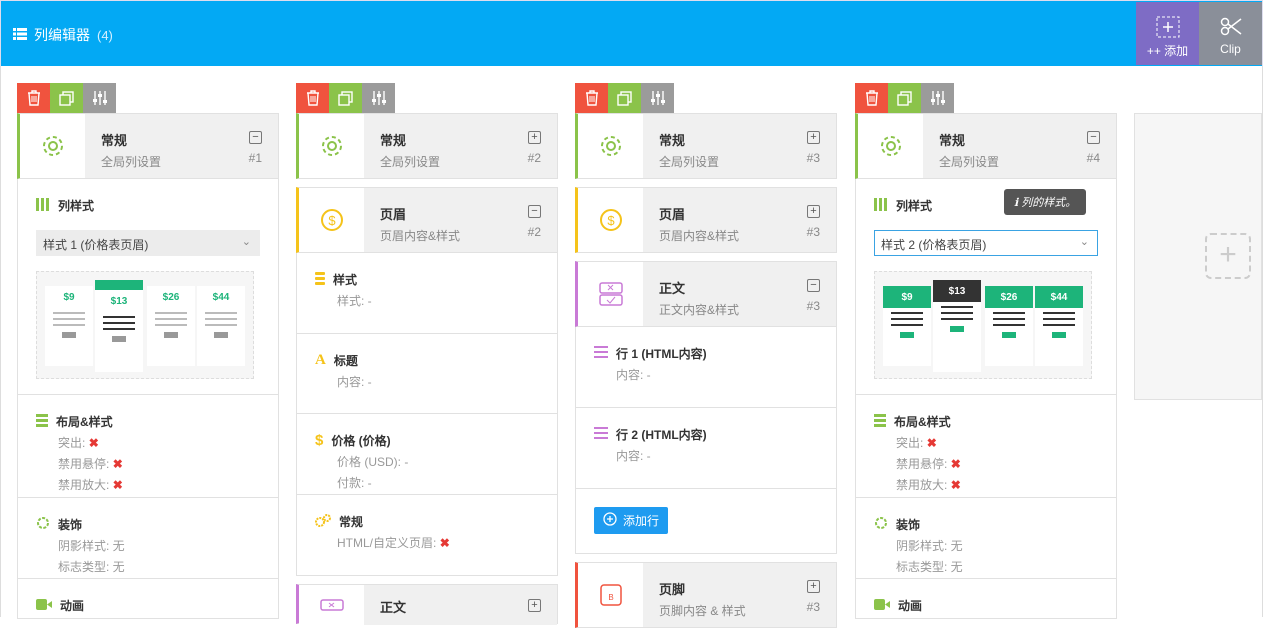 The height and width of the screenshot is (628, 1263). Describe the element at coordinates (706, 521) in the screenshot. I see `add-row-area: 添加行` at that location.